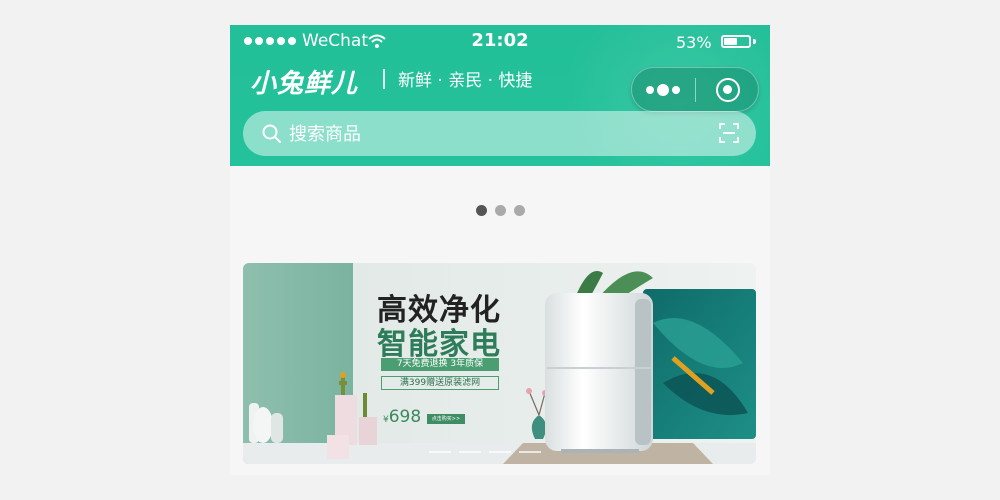 This screenshot has height=500, width=1000. What do you see at coordinates (384, 79) in the screenshot?
I see `brand-divider` at bounding box center [384, 79].